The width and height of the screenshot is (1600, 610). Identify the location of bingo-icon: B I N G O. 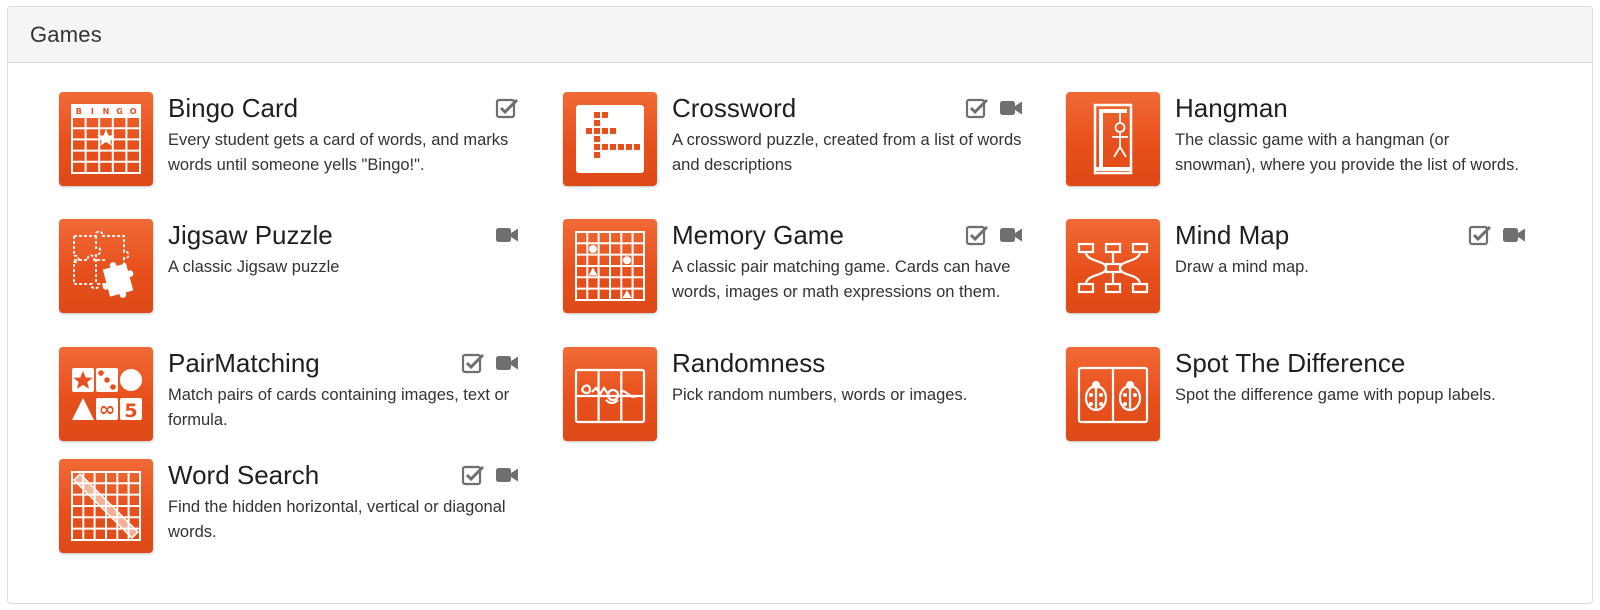
(106, 139).